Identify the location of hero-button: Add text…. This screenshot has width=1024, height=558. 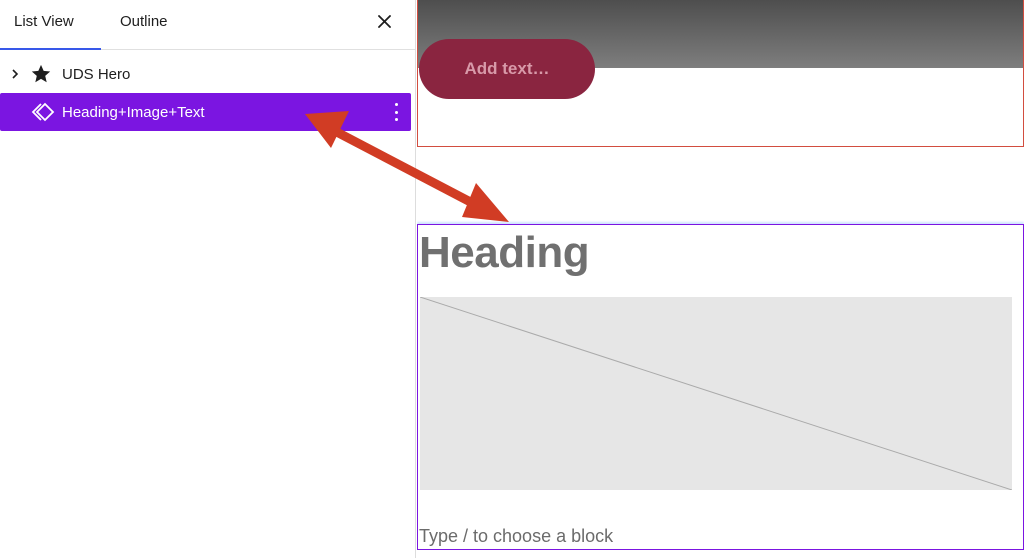
(507, 69).